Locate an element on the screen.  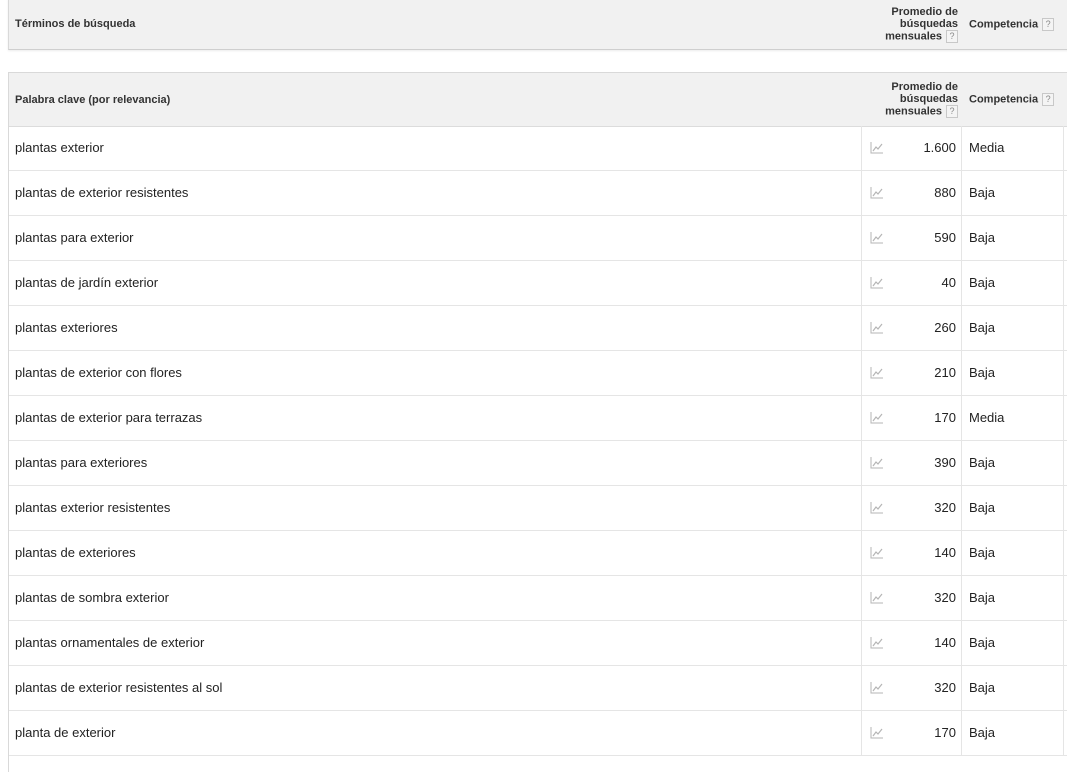
search-terms-header-label: Términos de búsqueda is located at coordinates (75, 24).